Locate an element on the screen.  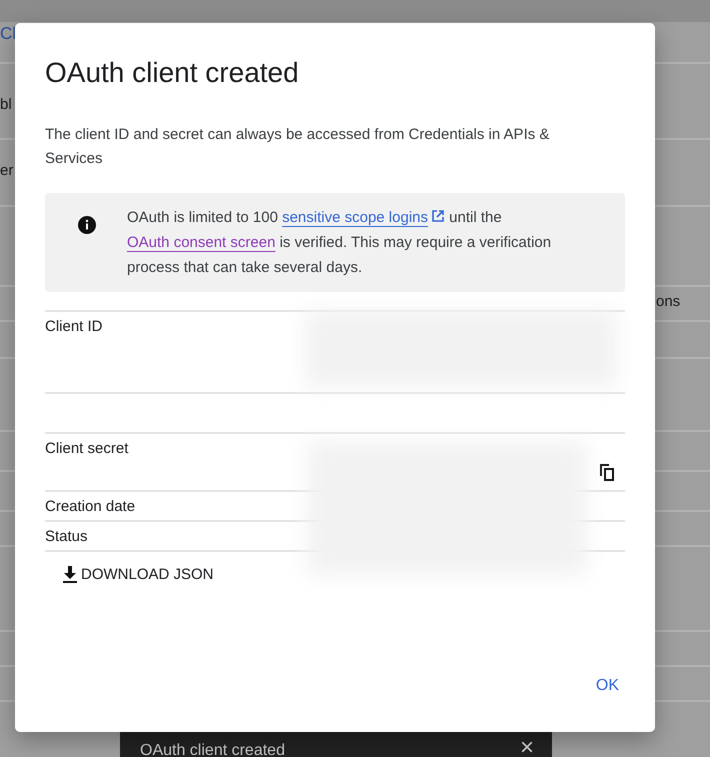
dialog-description: The client ID and secret can always be accessed from Credentials in APIs & Services is located at coordinates (297, 147).